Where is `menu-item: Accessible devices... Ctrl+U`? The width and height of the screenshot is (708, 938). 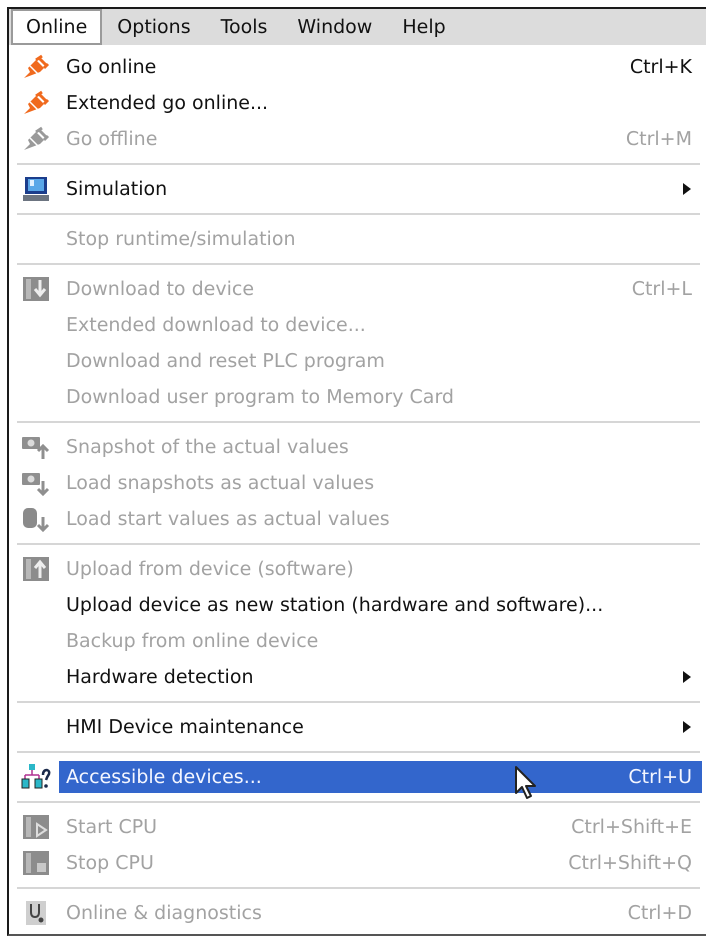 menu-item: Accessible devices... Ctrl+U is located at coordinates (380, 777).